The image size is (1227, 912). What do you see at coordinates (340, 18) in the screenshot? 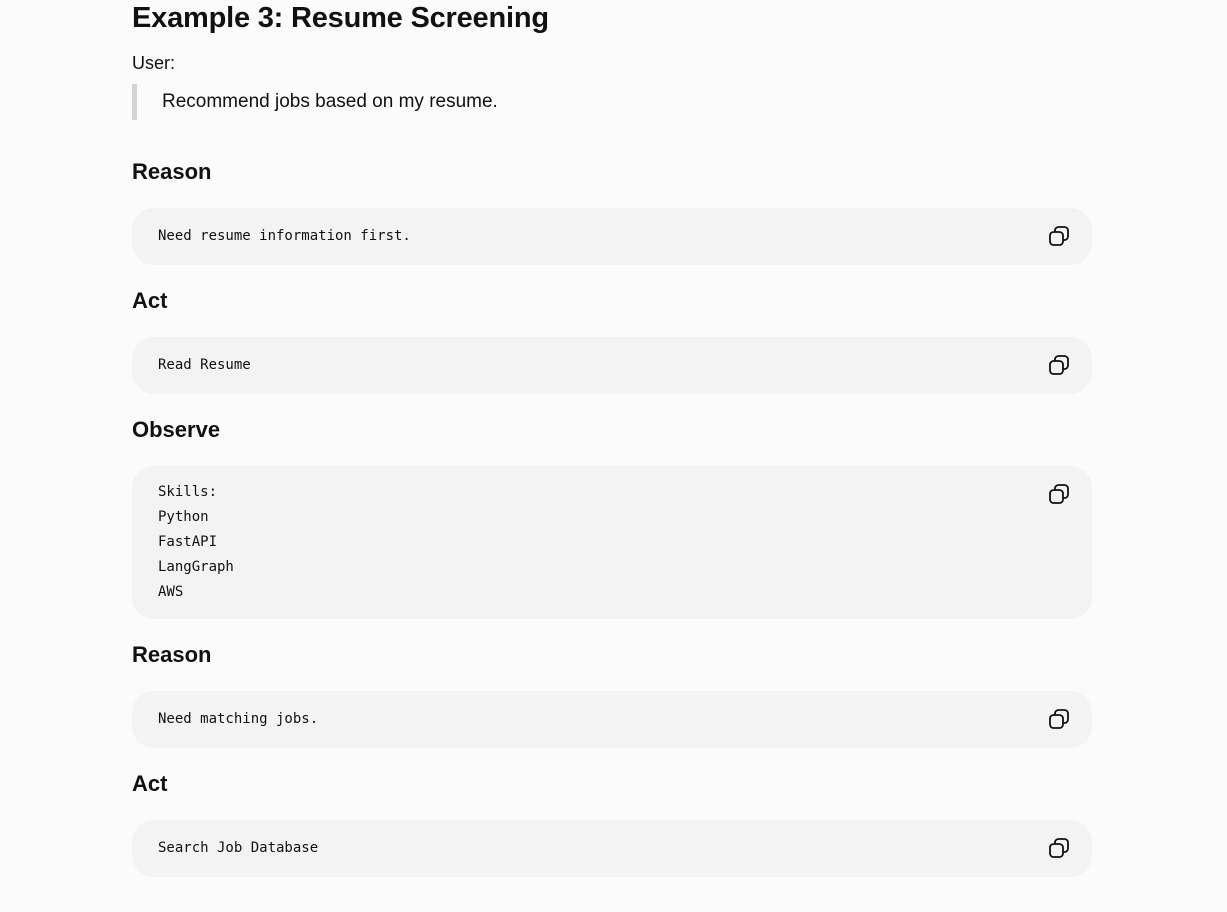
I see `page-title: Example 3: Resume Screening` at bounding box center [340, 18].